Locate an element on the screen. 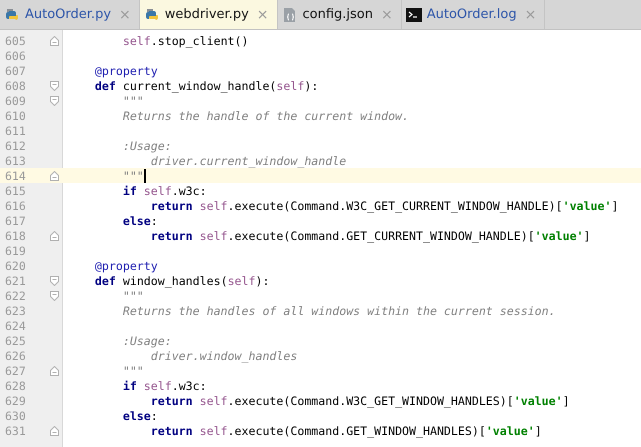  line-number: 616 is located at coordinates (15, 205).